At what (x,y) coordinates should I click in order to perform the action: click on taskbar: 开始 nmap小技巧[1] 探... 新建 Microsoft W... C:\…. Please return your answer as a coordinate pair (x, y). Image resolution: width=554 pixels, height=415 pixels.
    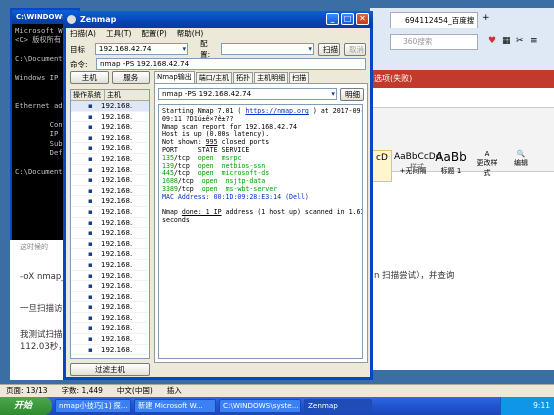
    Looking at the image, I should click on (277, 406).